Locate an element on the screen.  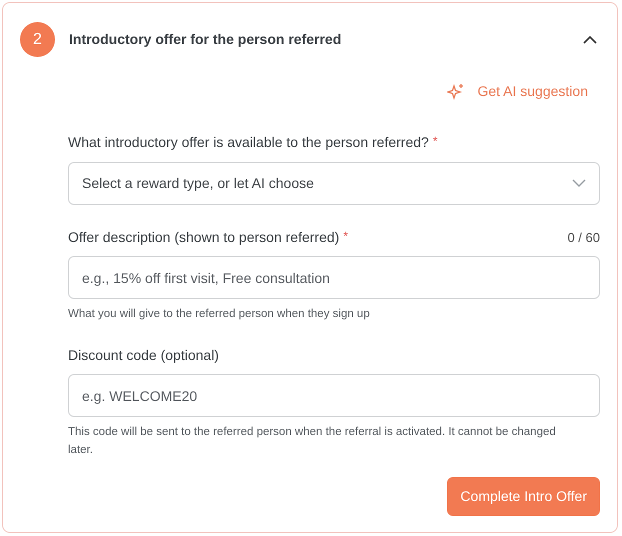
ai-suggestion-button: Get AI suggestion is located at coordinates (517, 91).